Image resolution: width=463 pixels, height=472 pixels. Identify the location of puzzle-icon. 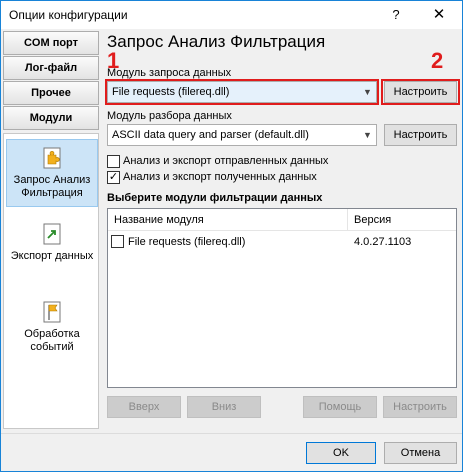
(52, 158).